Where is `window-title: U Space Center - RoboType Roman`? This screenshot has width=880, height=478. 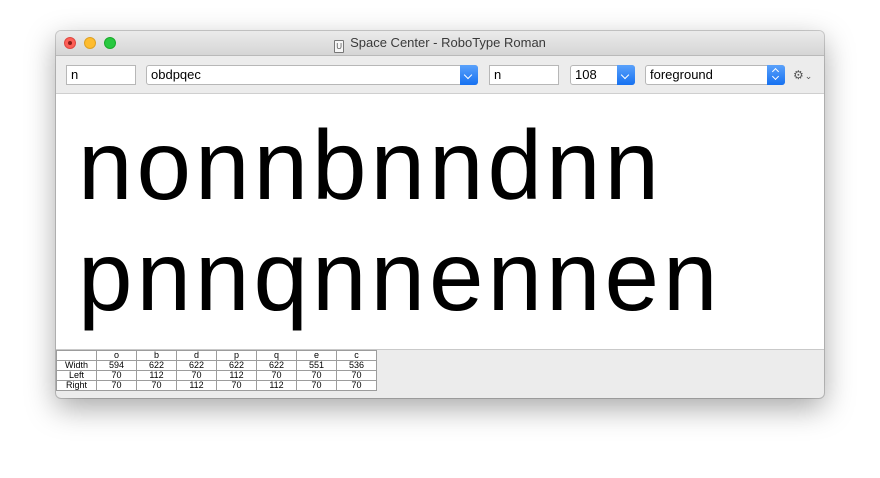 window-title: U Space Center - RoboType Roman is located at coordinates (440, 44).